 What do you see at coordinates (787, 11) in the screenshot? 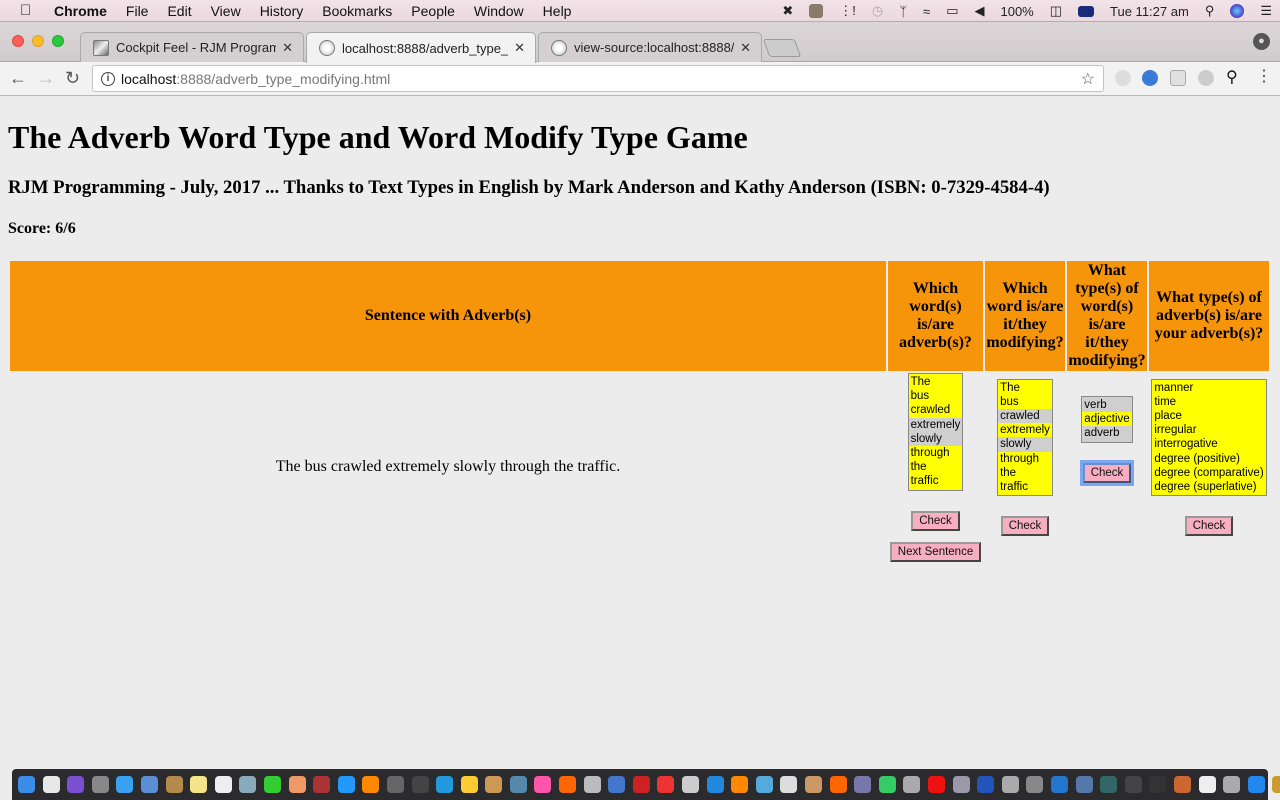
I see `avast-icon: ✖` at bounding box center [787, 11].